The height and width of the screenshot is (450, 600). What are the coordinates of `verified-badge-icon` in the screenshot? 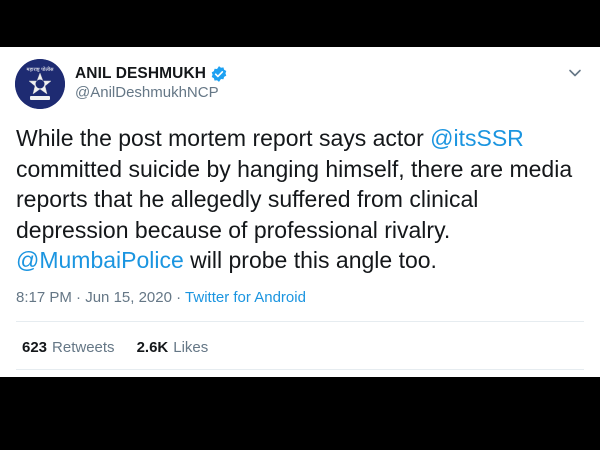 It's located at (219, 74).